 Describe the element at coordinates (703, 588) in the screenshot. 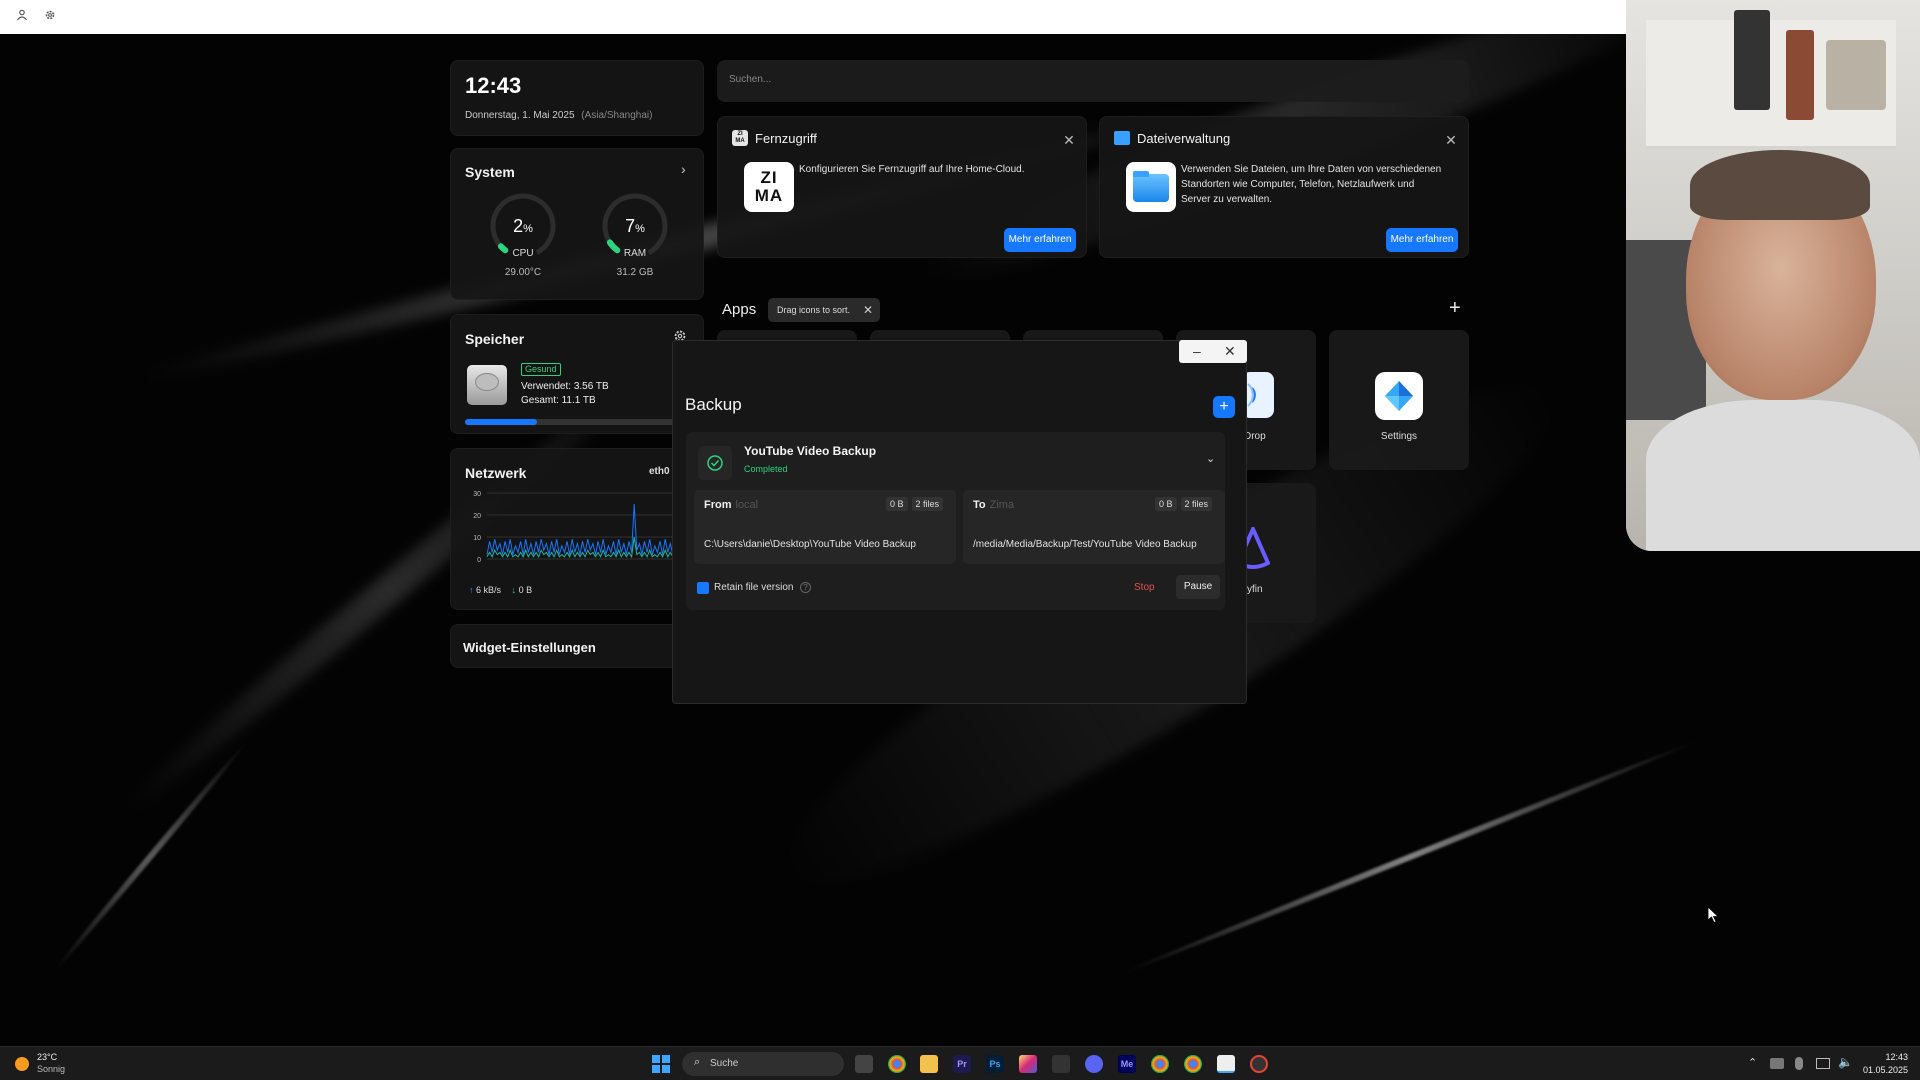

I see `retain-checkbox` at that location.